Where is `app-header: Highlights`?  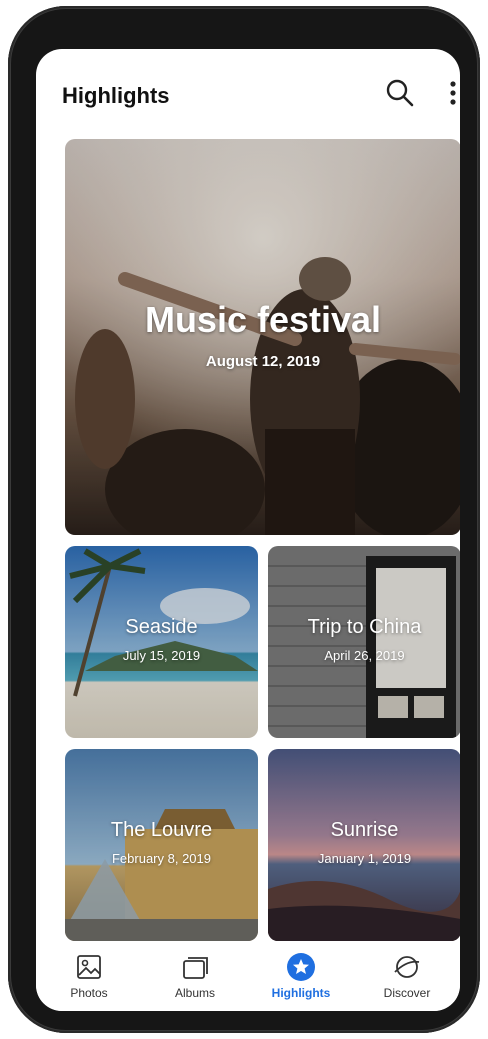 app-header: Highlights is located at coordinates (248, 94).